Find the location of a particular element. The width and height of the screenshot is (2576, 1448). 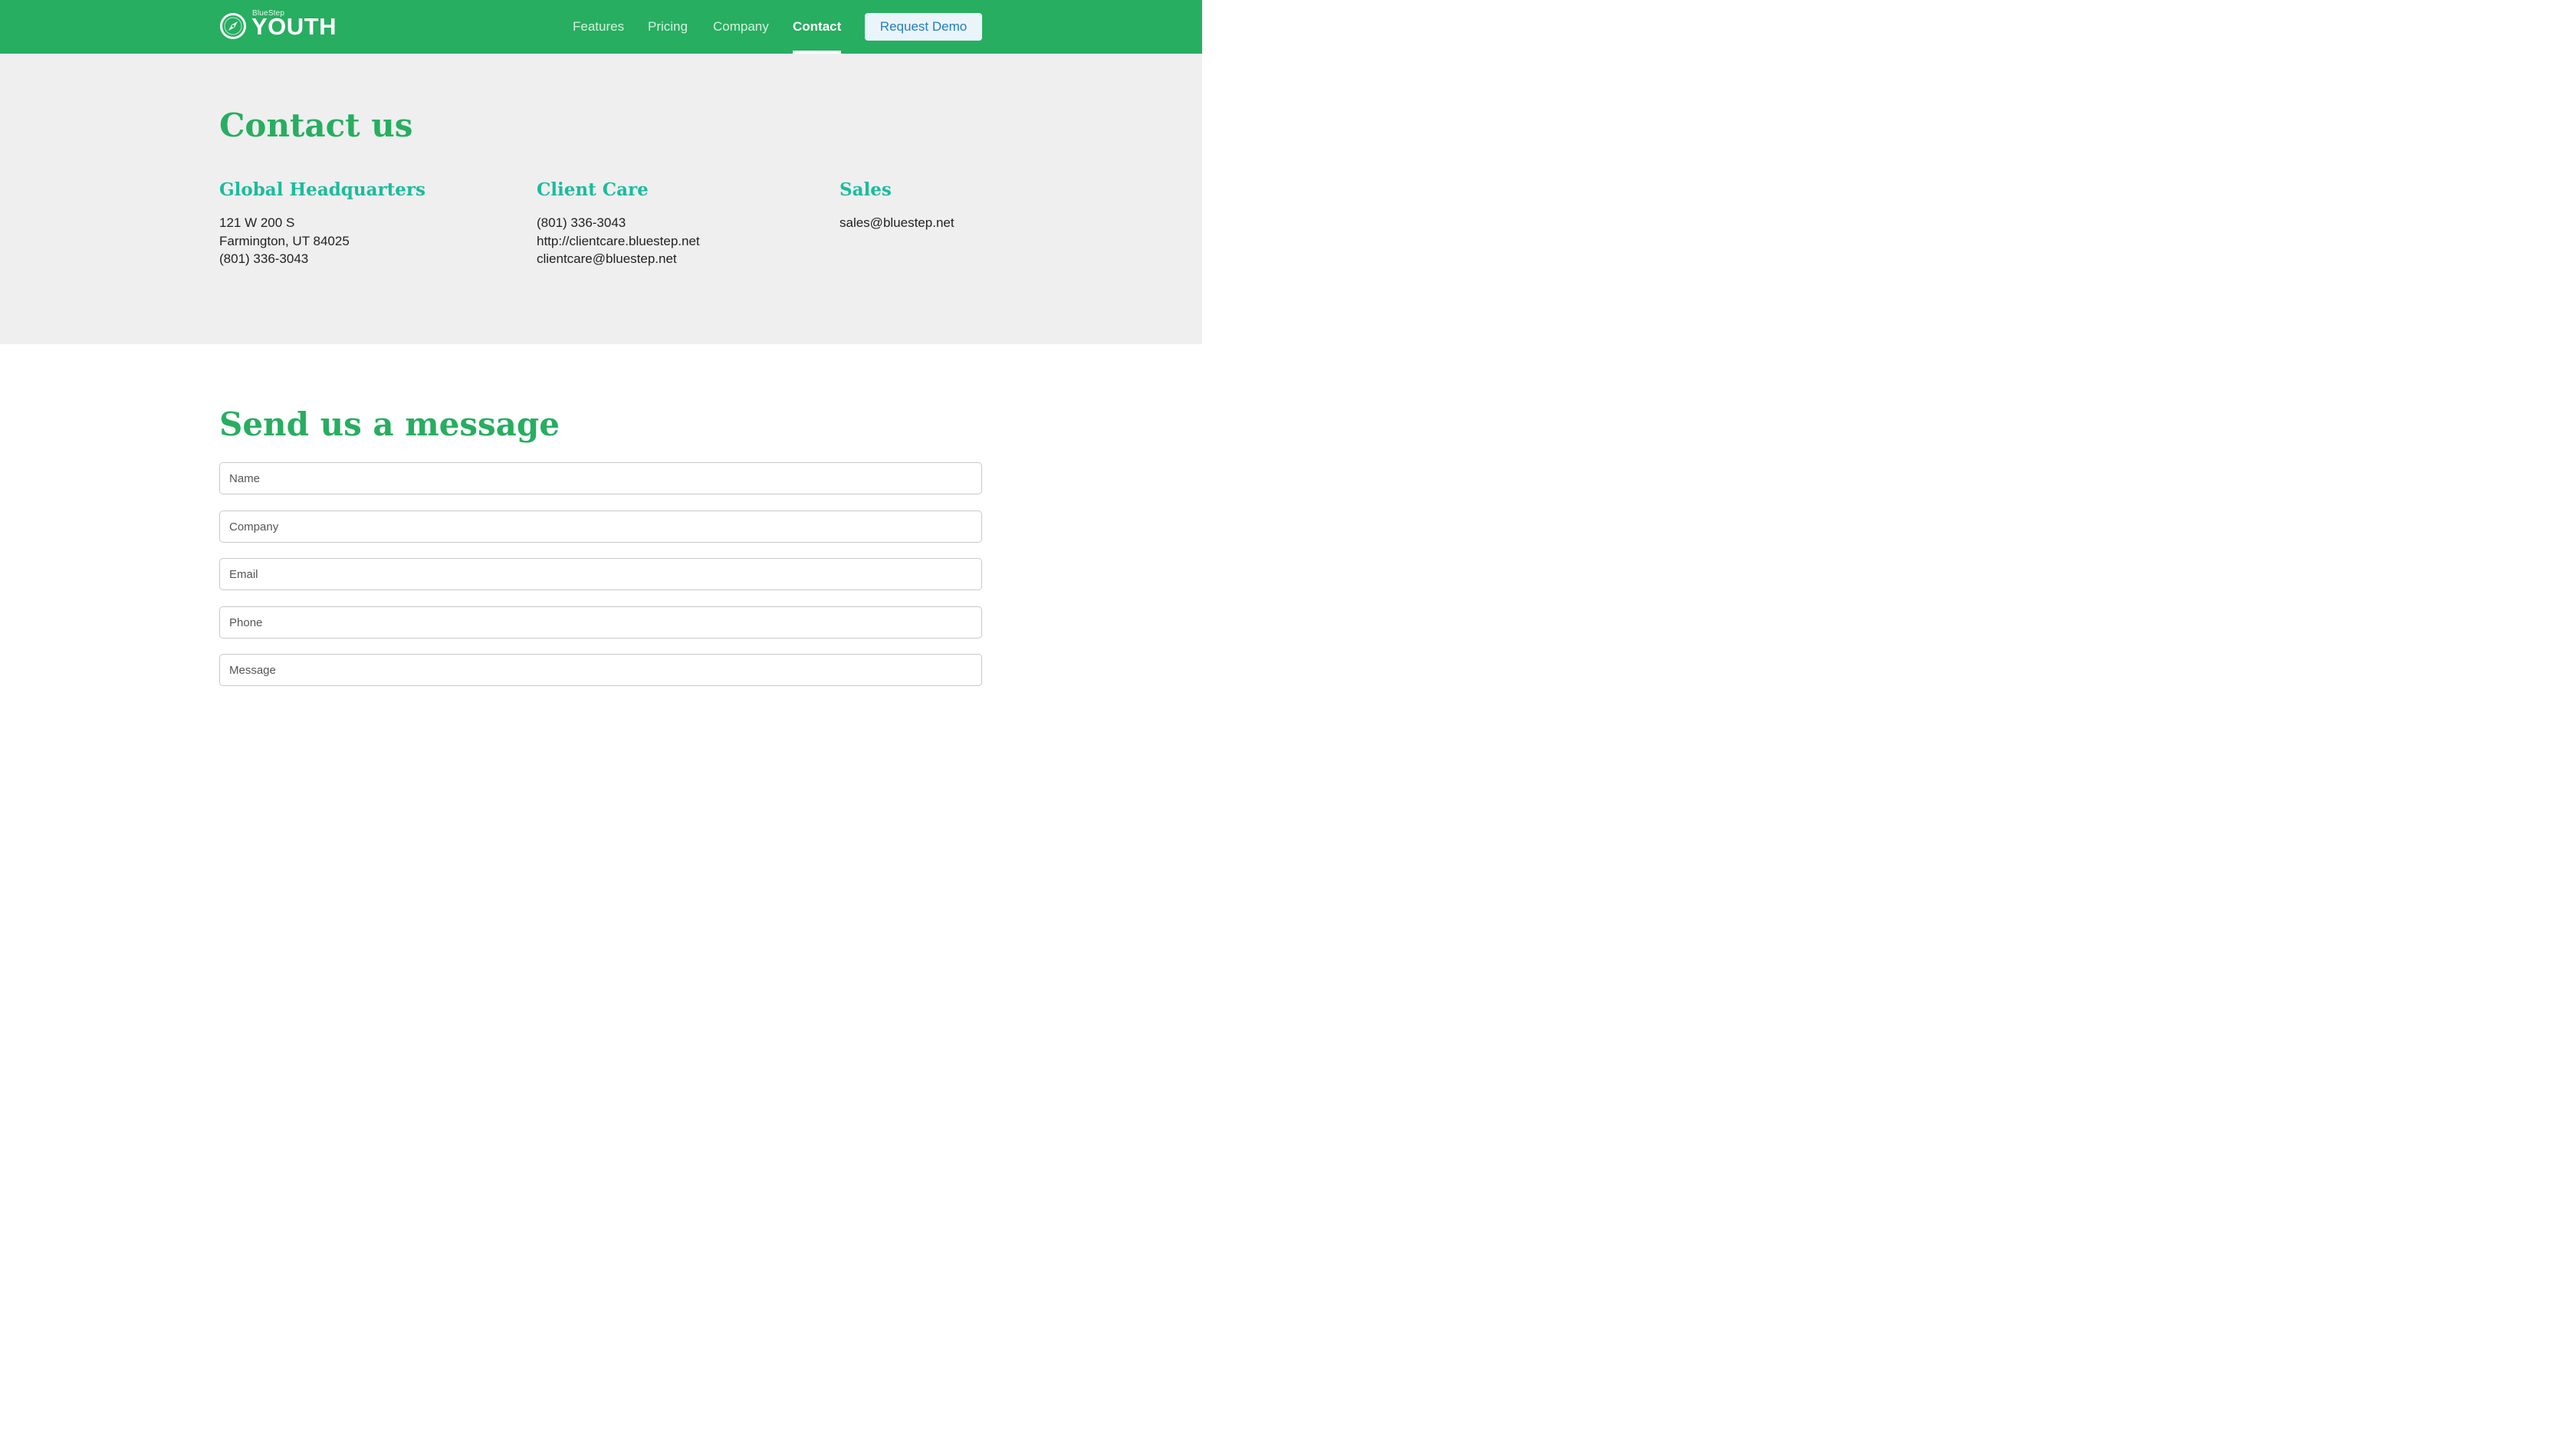

phone-input is located at coordinates (600, 622).